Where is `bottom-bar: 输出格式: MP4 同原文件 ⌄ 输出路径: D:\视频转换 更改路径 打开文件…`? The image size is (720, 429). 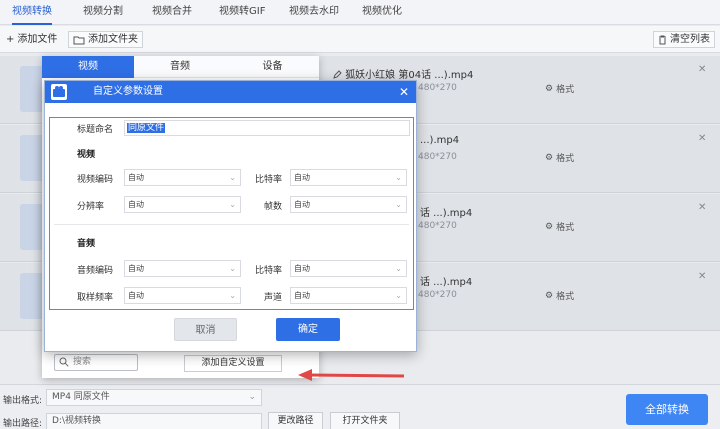
bottom-bar: 输出格式: MP4 同原文件 ⌄ 输出路径: D:\视频转换 更改路径 打开文件… is located at coordinates (360, 406).